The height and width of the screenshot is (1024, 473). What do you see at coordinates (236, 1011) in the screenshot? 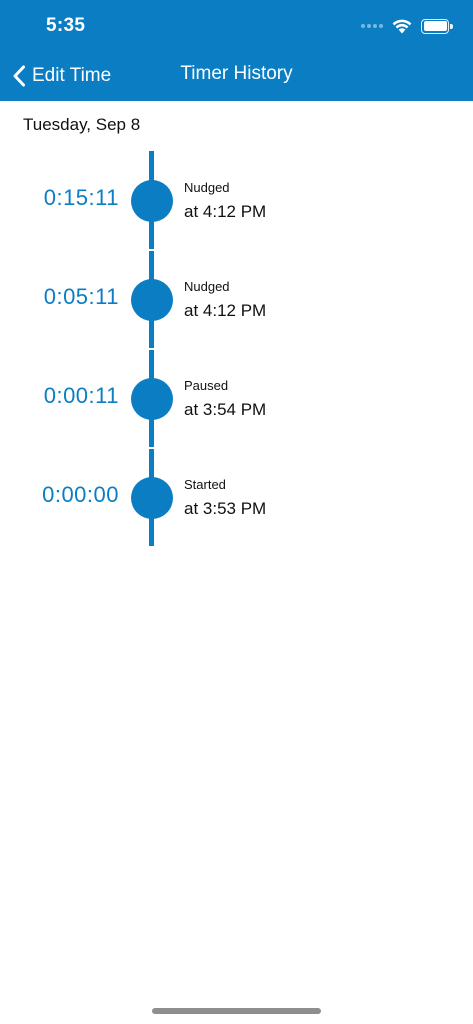
I see `home-indicator` at bounding box center [236, 1011].